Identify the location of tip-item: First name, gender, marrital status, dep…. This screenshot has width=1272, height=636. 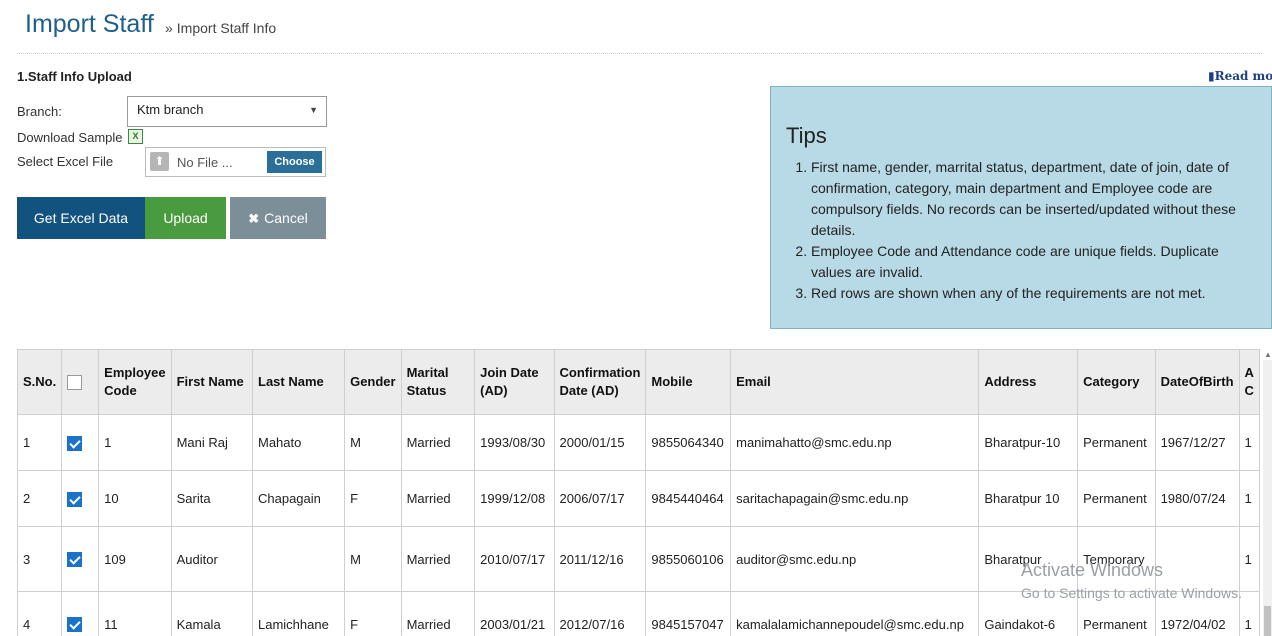
(1035, 199).